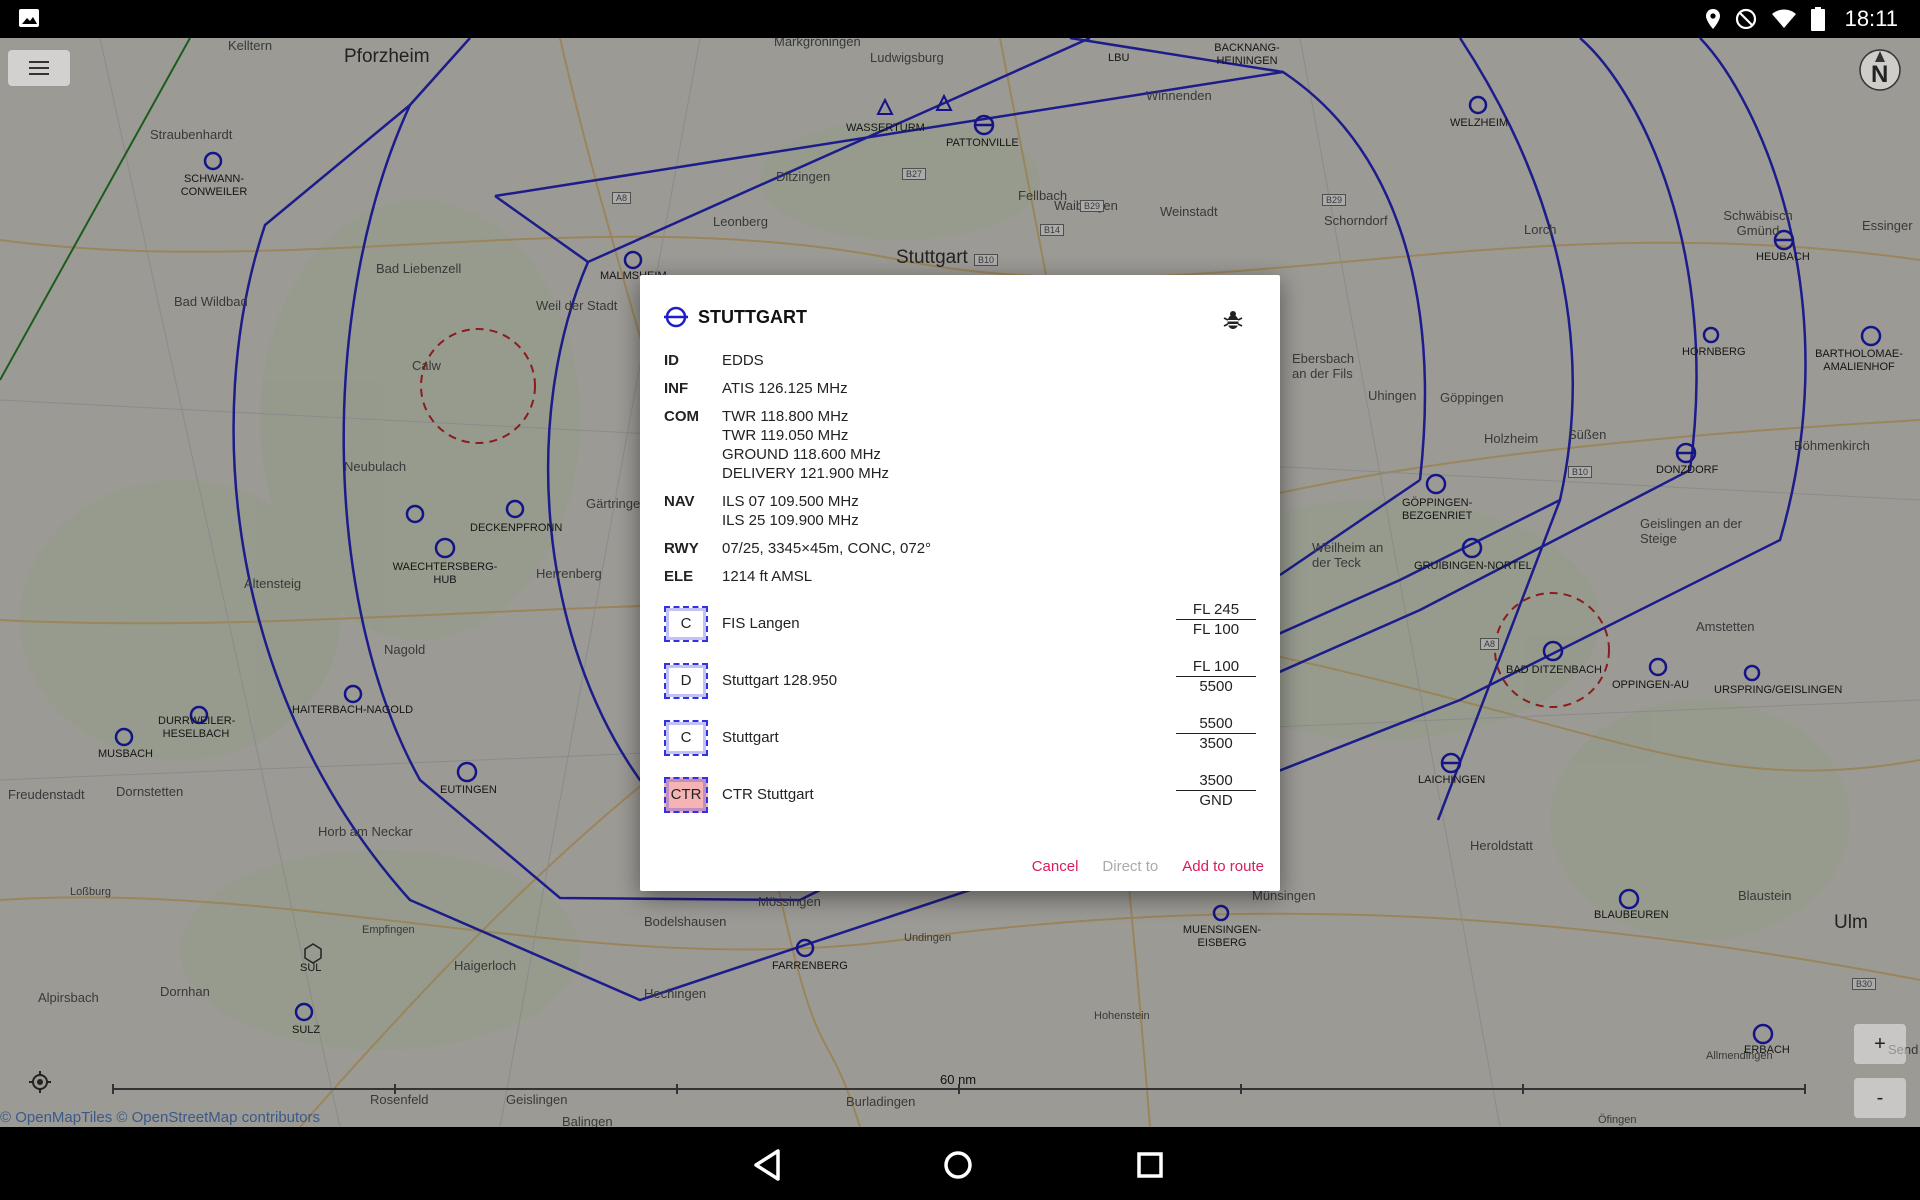  Describe the element at coordinates (1880, 1098) in the screenshot. I see `zoom-out-button: -` at that location.